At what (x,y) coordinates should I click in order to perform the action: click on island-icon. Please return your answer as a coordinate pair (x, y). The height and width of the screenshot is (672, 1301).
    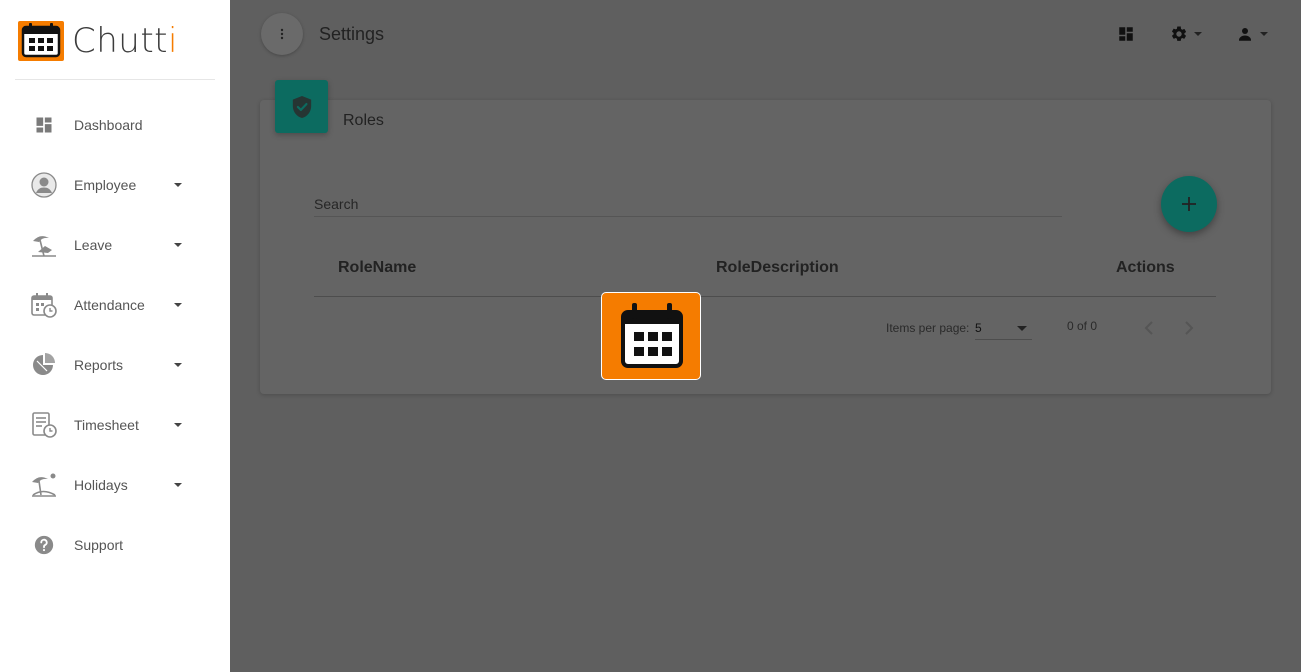
    Looking at the image, I should click on (44, 485).